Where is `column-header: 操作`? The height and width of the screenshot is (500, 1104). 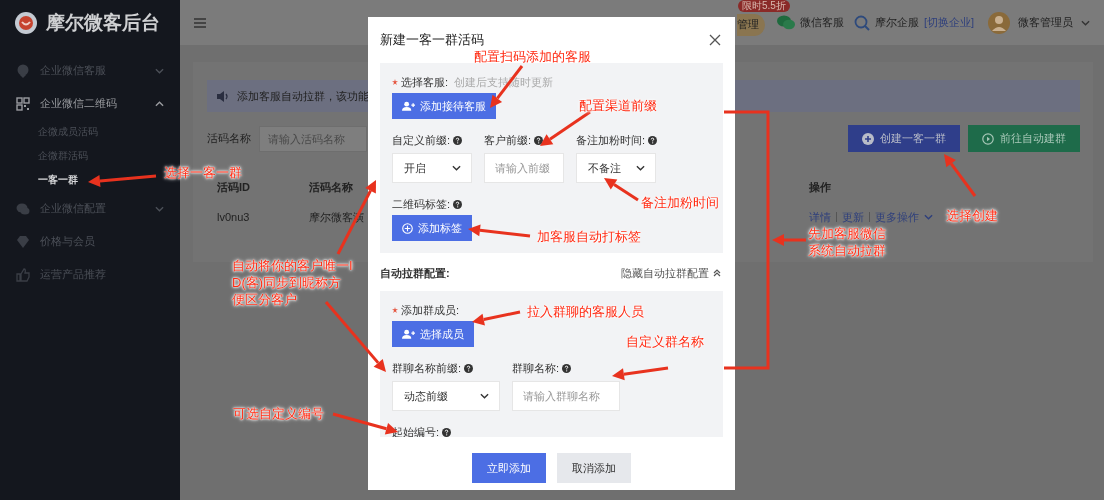
column-header: 操作 is located at coordinates (819, 187).